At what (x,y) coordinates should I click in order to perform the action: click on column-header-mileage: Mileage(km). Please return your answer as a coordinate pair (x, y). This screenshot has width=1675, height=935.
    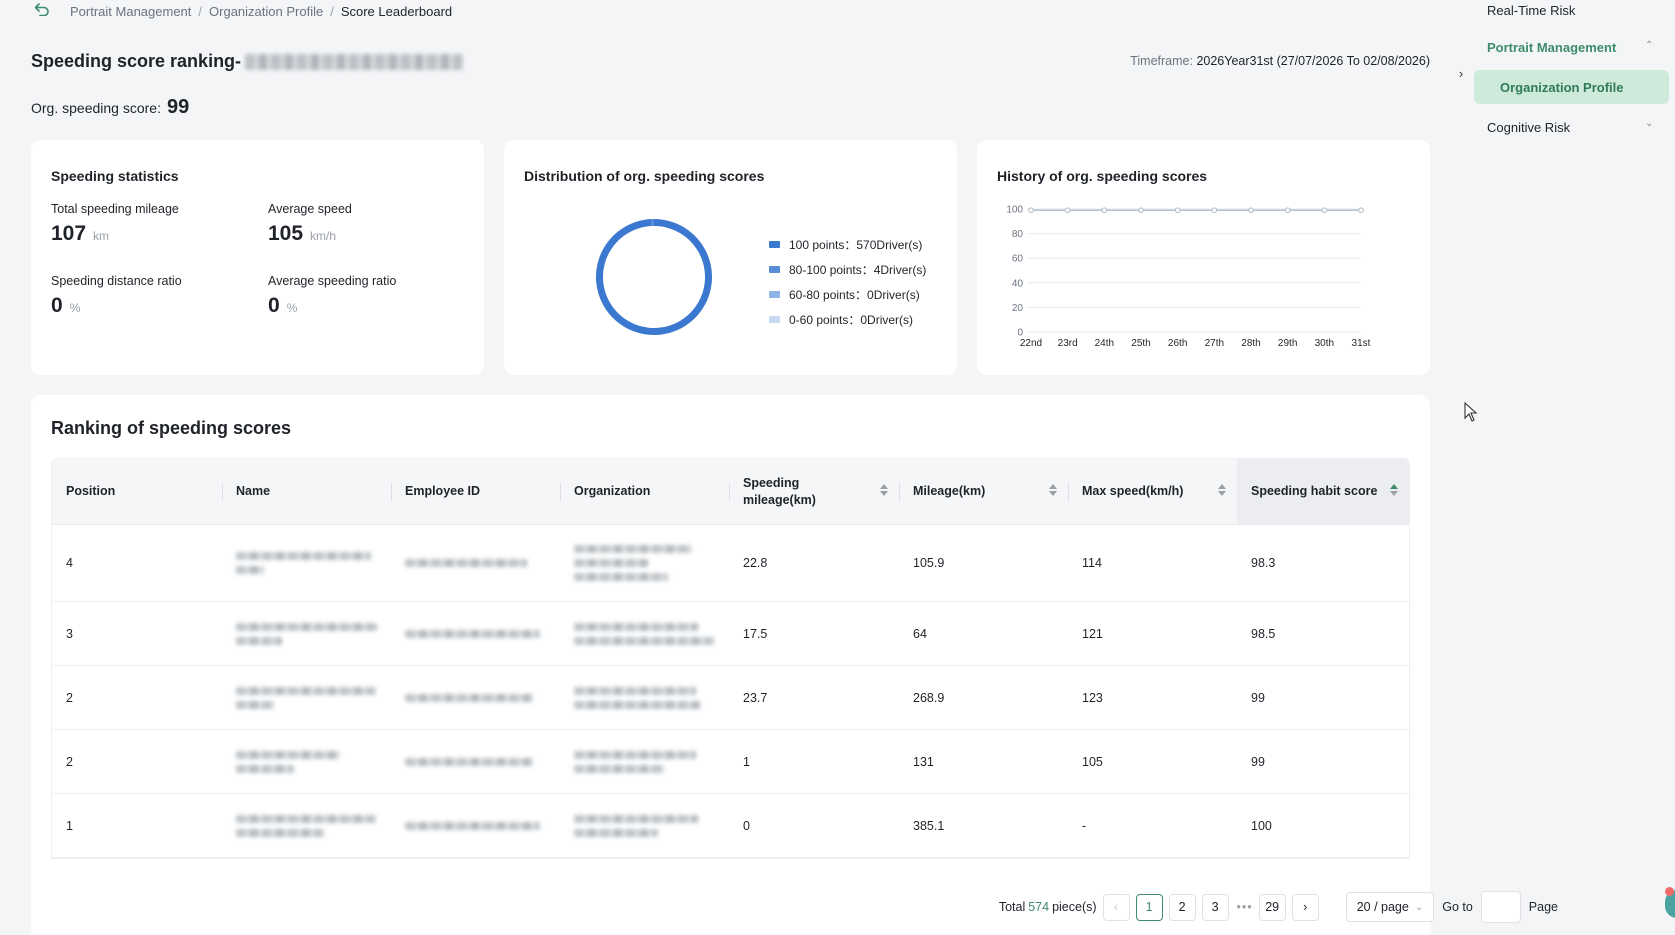
    Looking at the image, I should click on (983, 491).